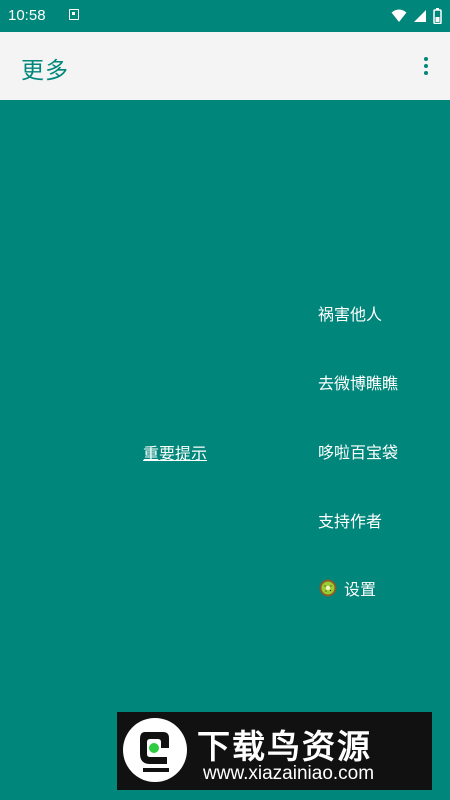 Image resolution: width=450 pixels, height=800 pixels. I want to click on menu-item-support-author: 支持作者, so click(350, 520).